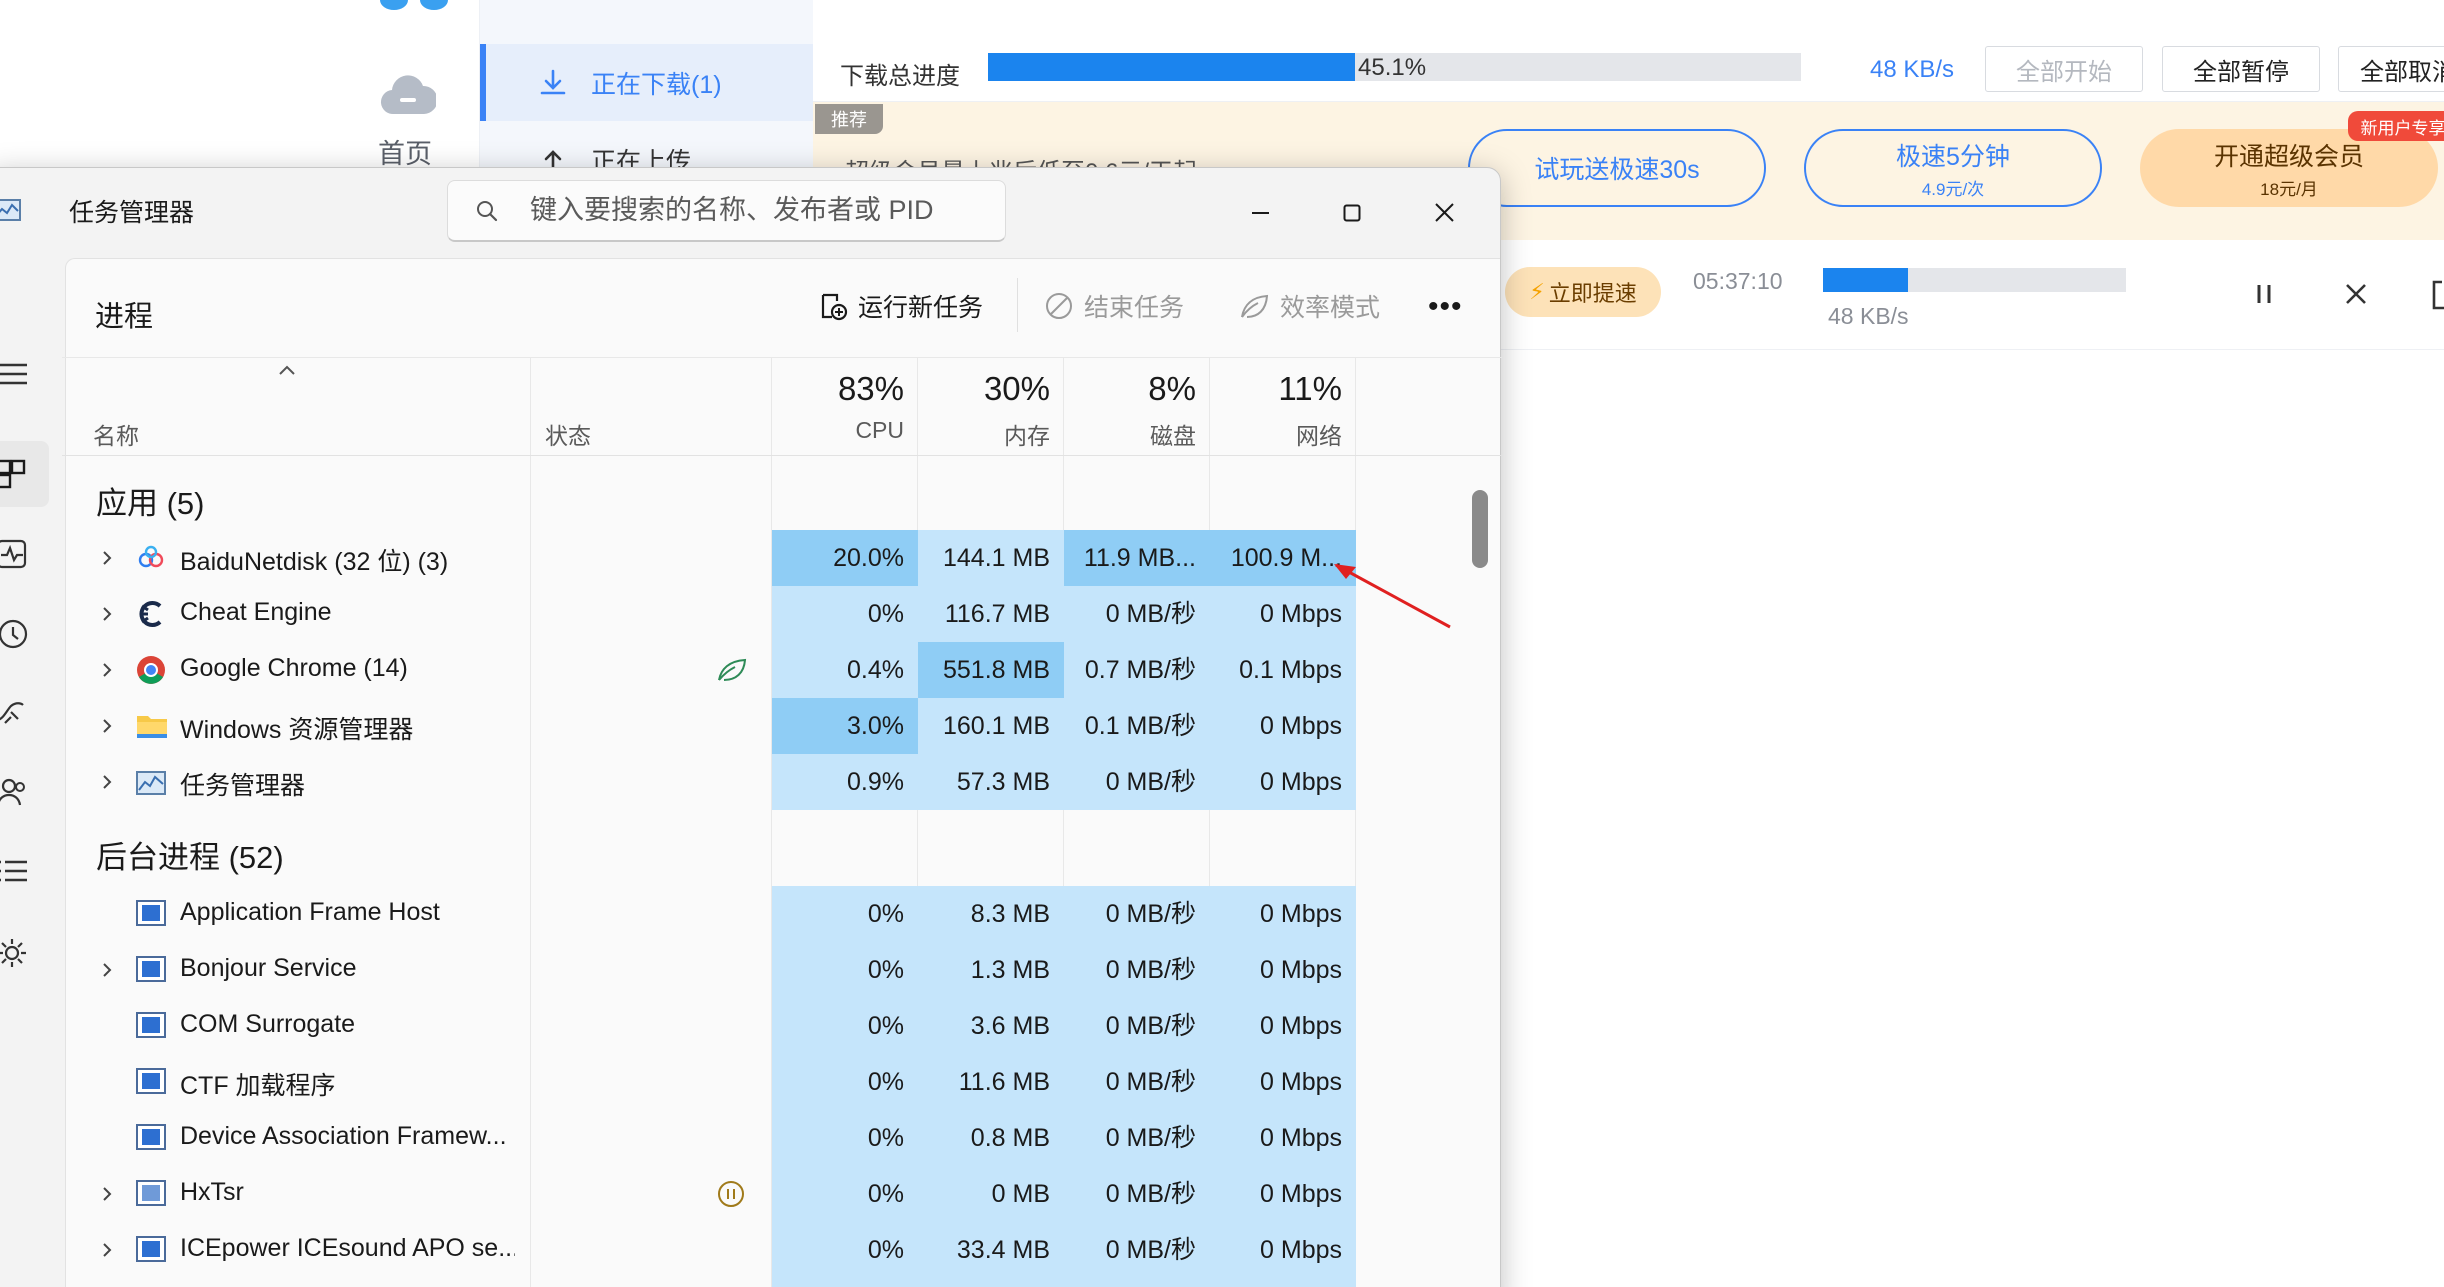 This screenshot has height=1287, width=2444. Describe the element at coordinates (14, 792) in the screenshot. I see `users-icon` at that location.